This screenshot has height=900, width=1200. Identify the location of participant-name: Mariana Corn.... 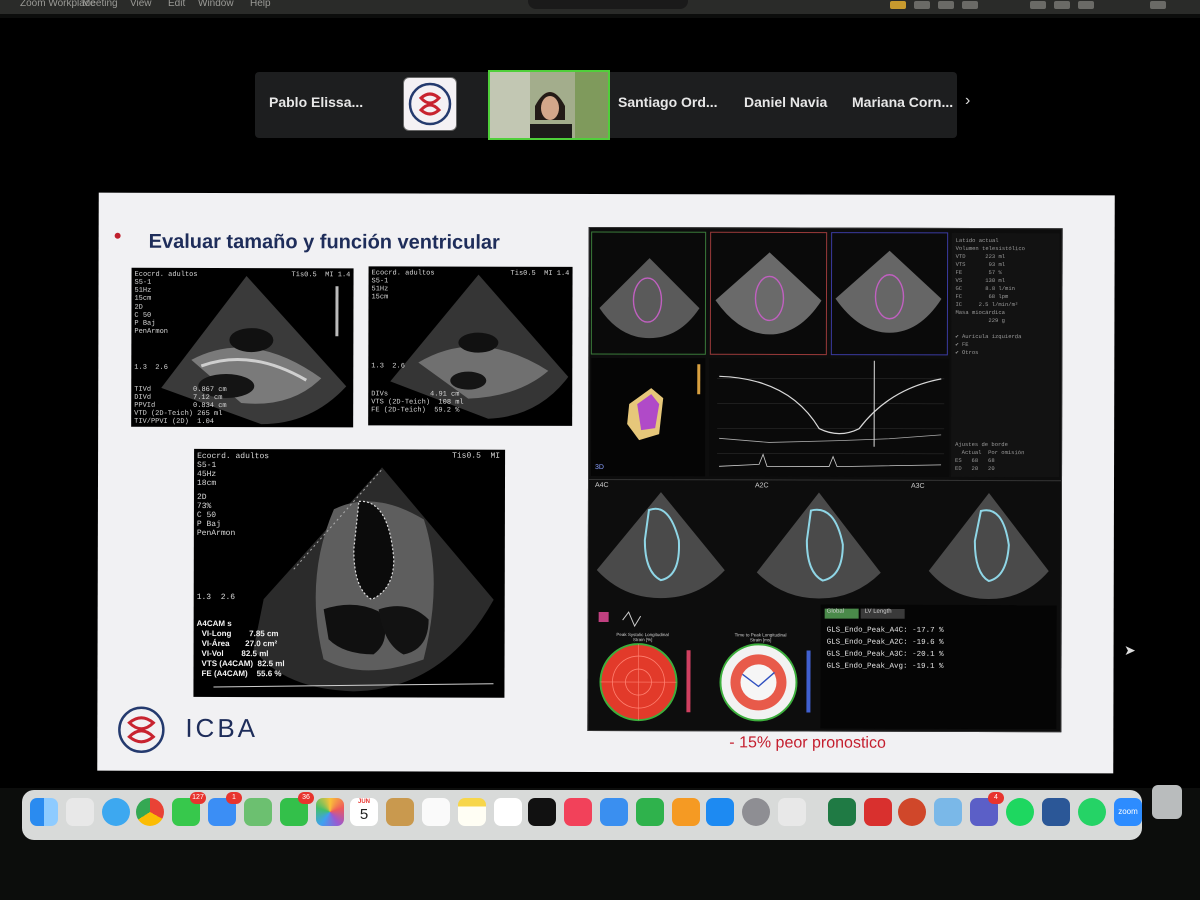
(902, 102).